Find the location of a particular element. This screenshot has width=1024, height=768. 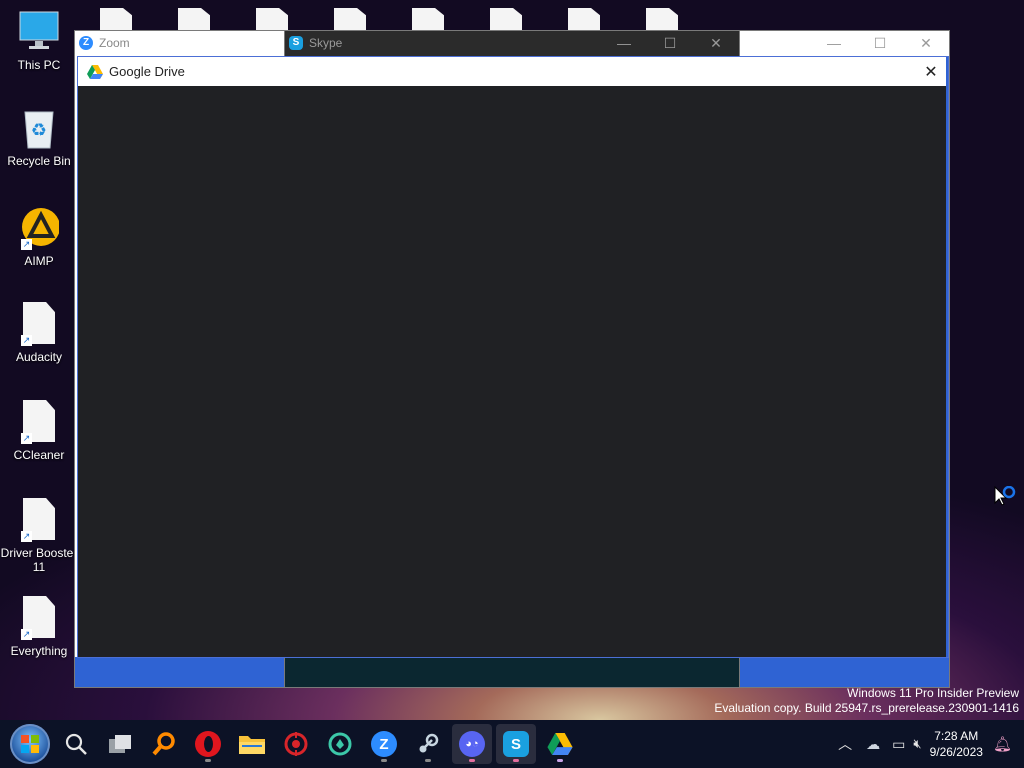

search-button is located at coordinates (76, 744).